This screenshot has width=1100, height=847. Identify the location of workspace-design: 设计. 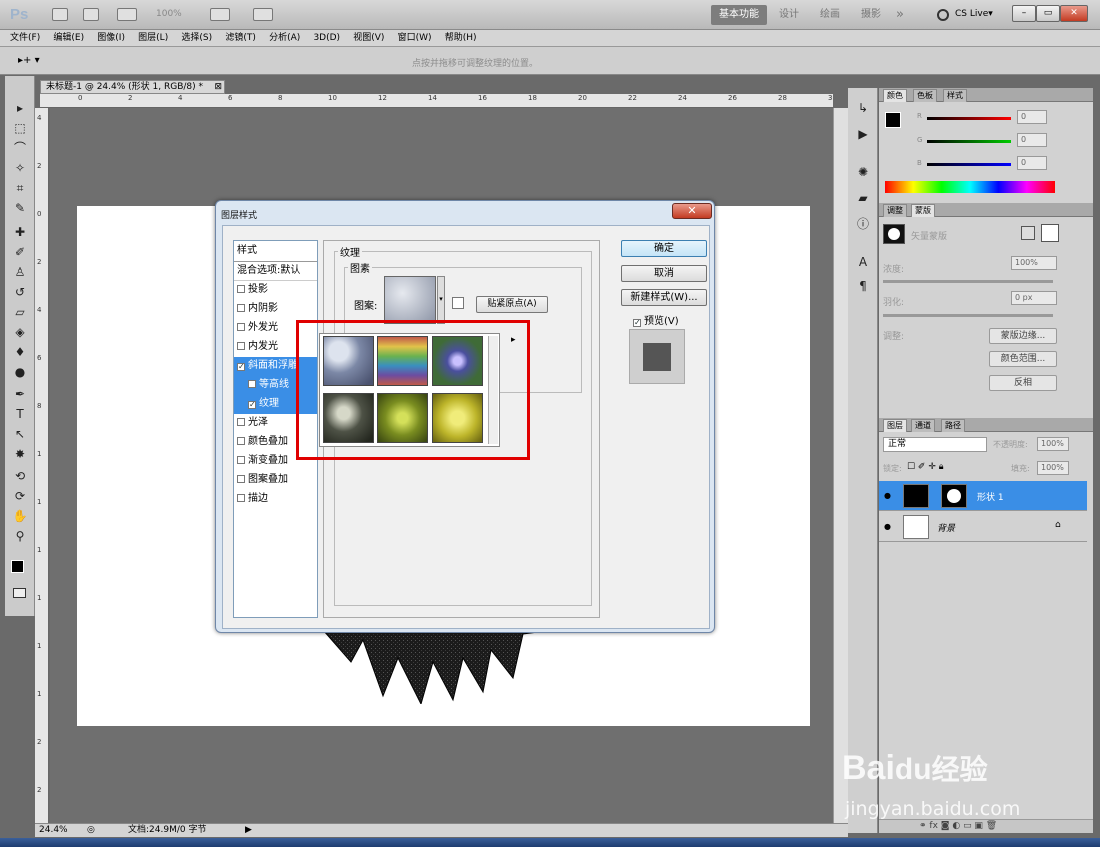
(789, 15).